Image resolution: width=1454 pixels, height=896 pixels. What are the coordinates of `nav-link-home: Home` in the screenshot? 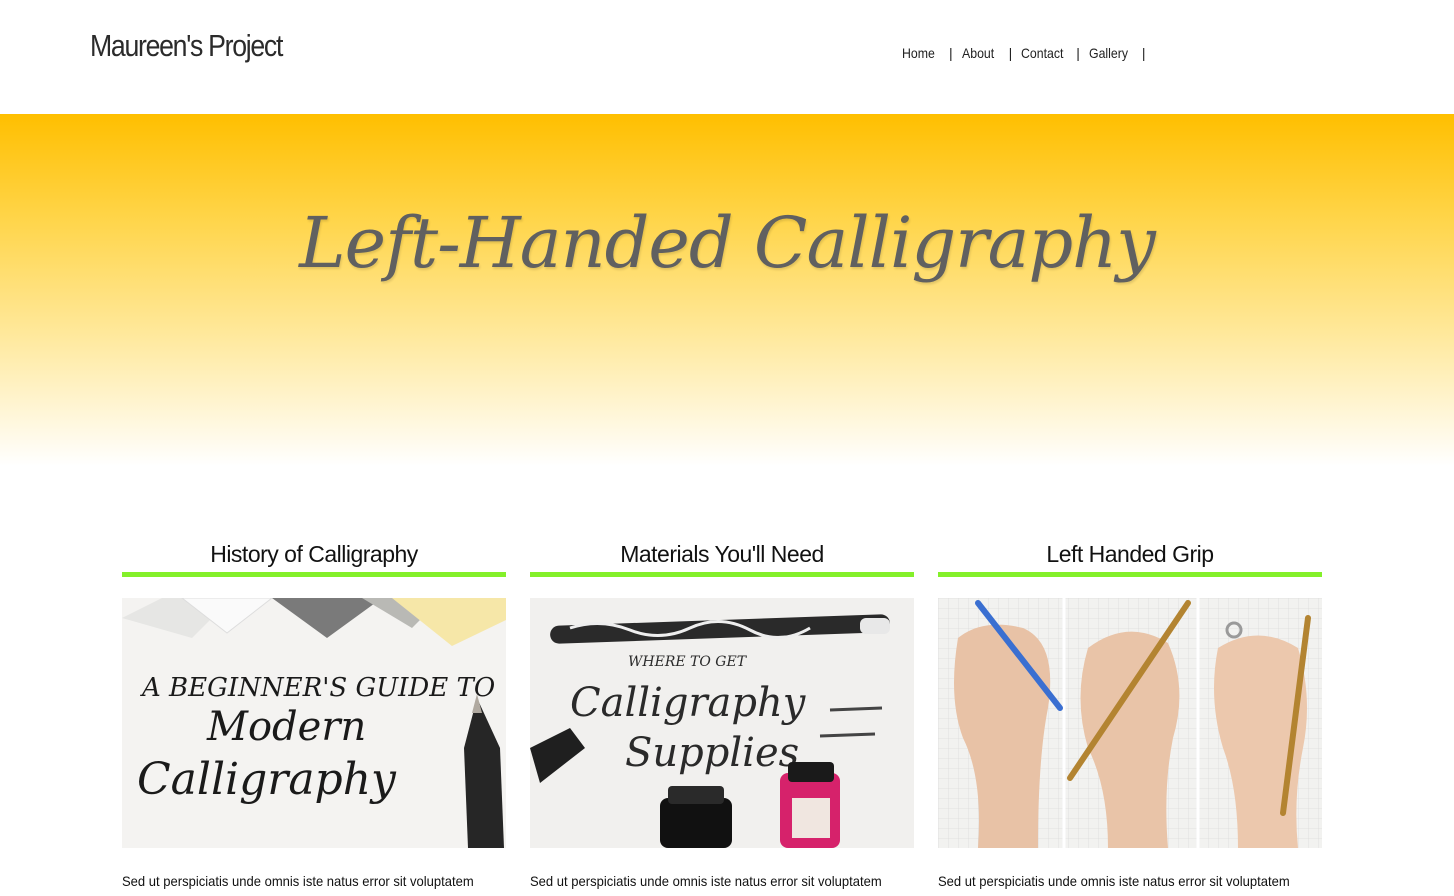 It's located at (918, 53).